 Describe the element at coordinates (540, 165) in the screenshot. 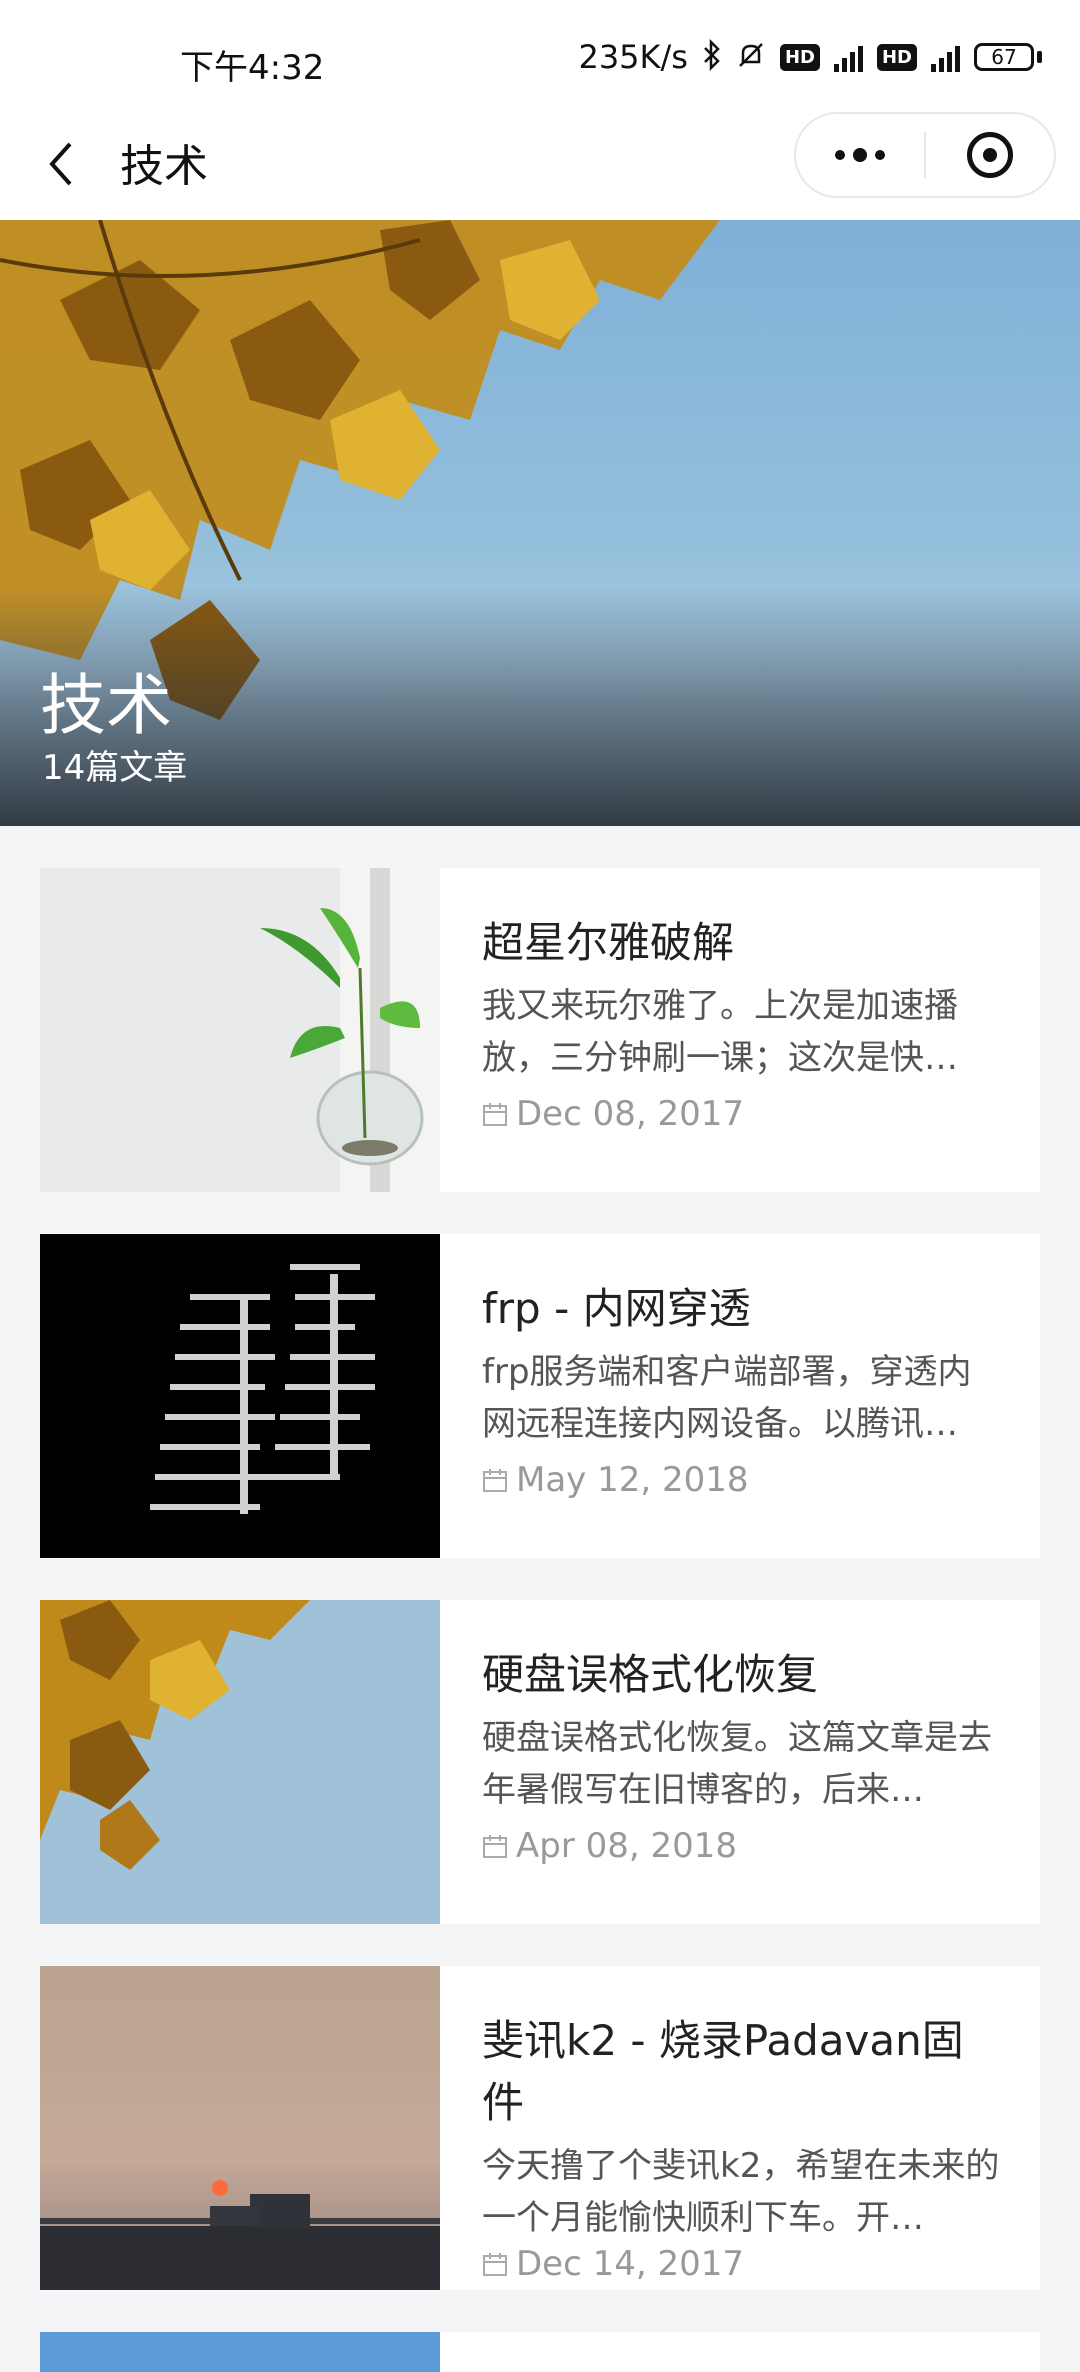

I see `nav-bar: 技术` at that location.